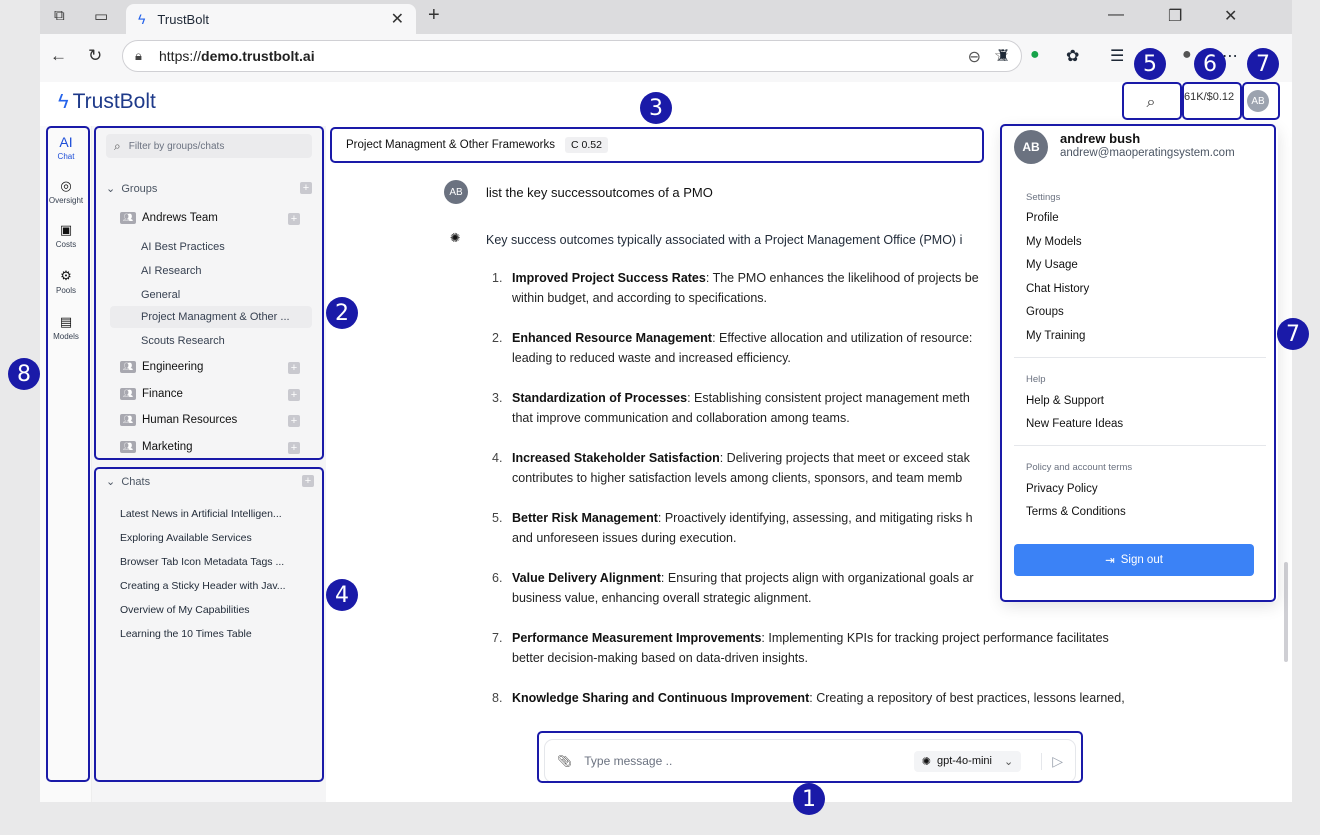  What do you see at coordinates (308, 481) in the screenshot?
I see `add-chat-button: +` at bounding box center [308, 481].